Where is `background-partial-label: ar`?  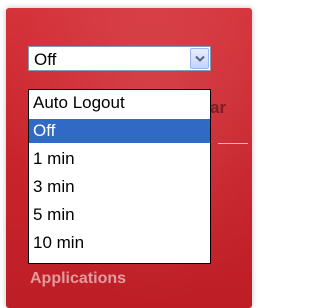 background-partial-label: ar is located at coordinates (218, 107).